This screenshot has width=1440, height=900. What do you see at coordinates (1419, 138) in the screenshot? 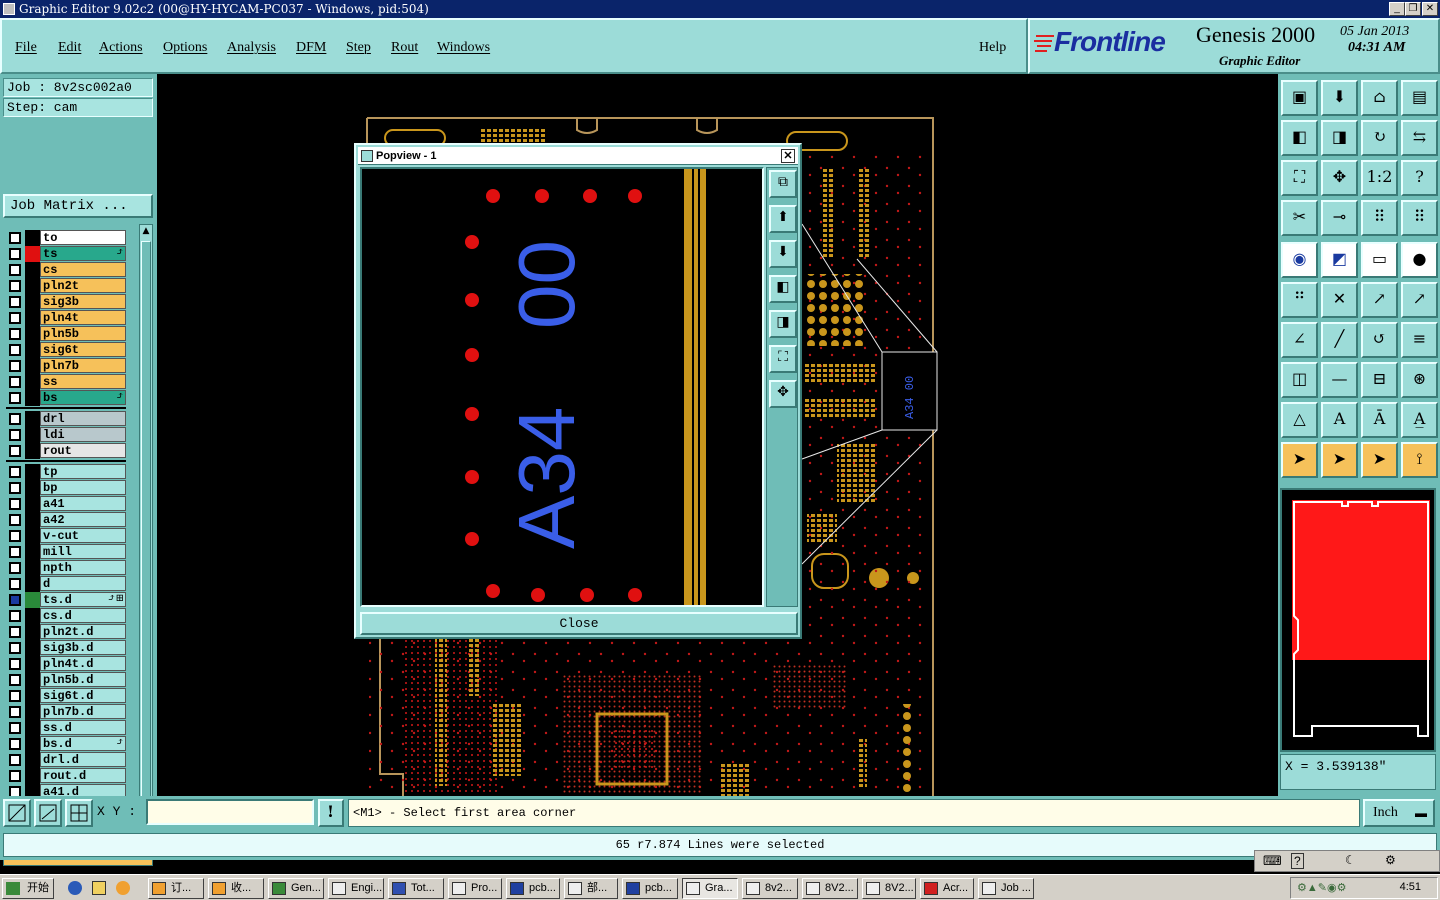
I see `pan-icon: ⇆` at bounding box center [1419, 138].